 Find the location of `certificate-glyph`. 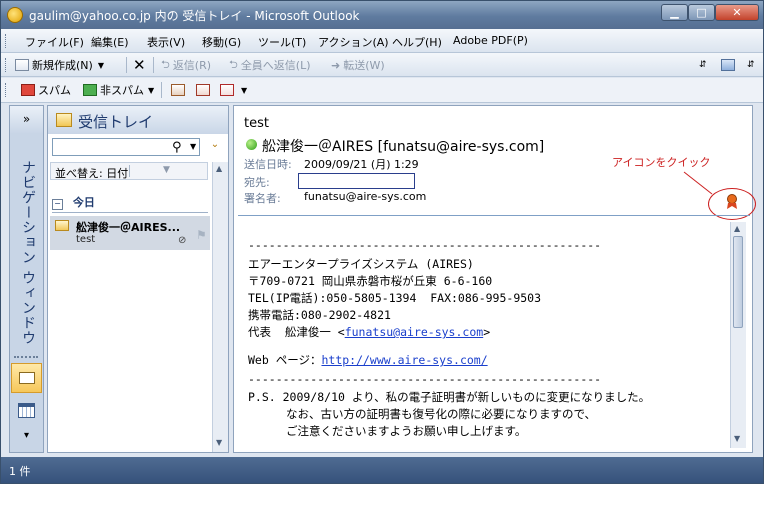

certificate-glyph is located at coordinates (227, 90).